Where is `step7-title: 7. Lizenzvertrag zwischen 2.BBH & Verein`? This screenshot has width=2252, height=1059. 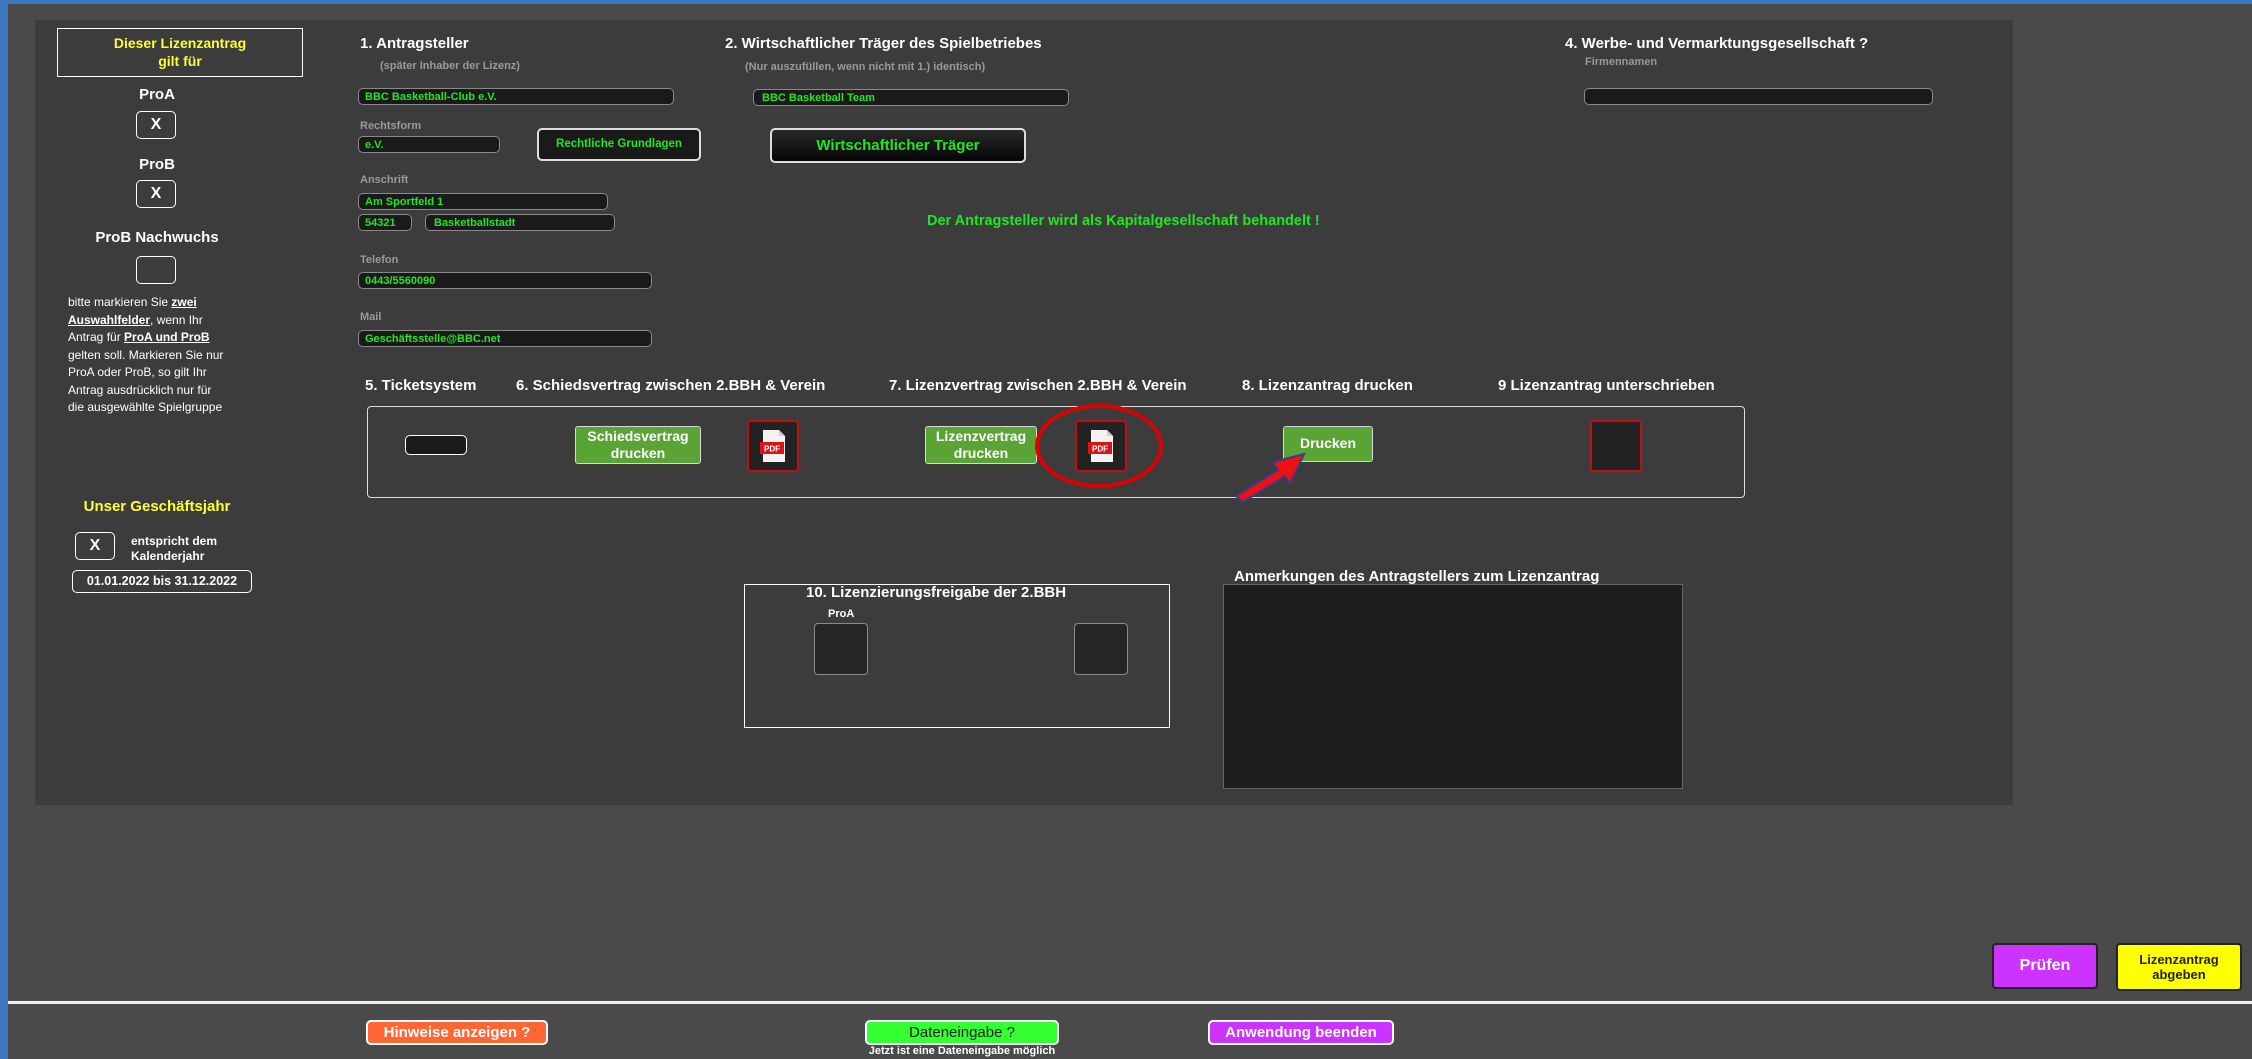 step7-title: 7. Lizenzvertrag zwischen 2.BBH & Verein is located at coordinates (1038, 385).